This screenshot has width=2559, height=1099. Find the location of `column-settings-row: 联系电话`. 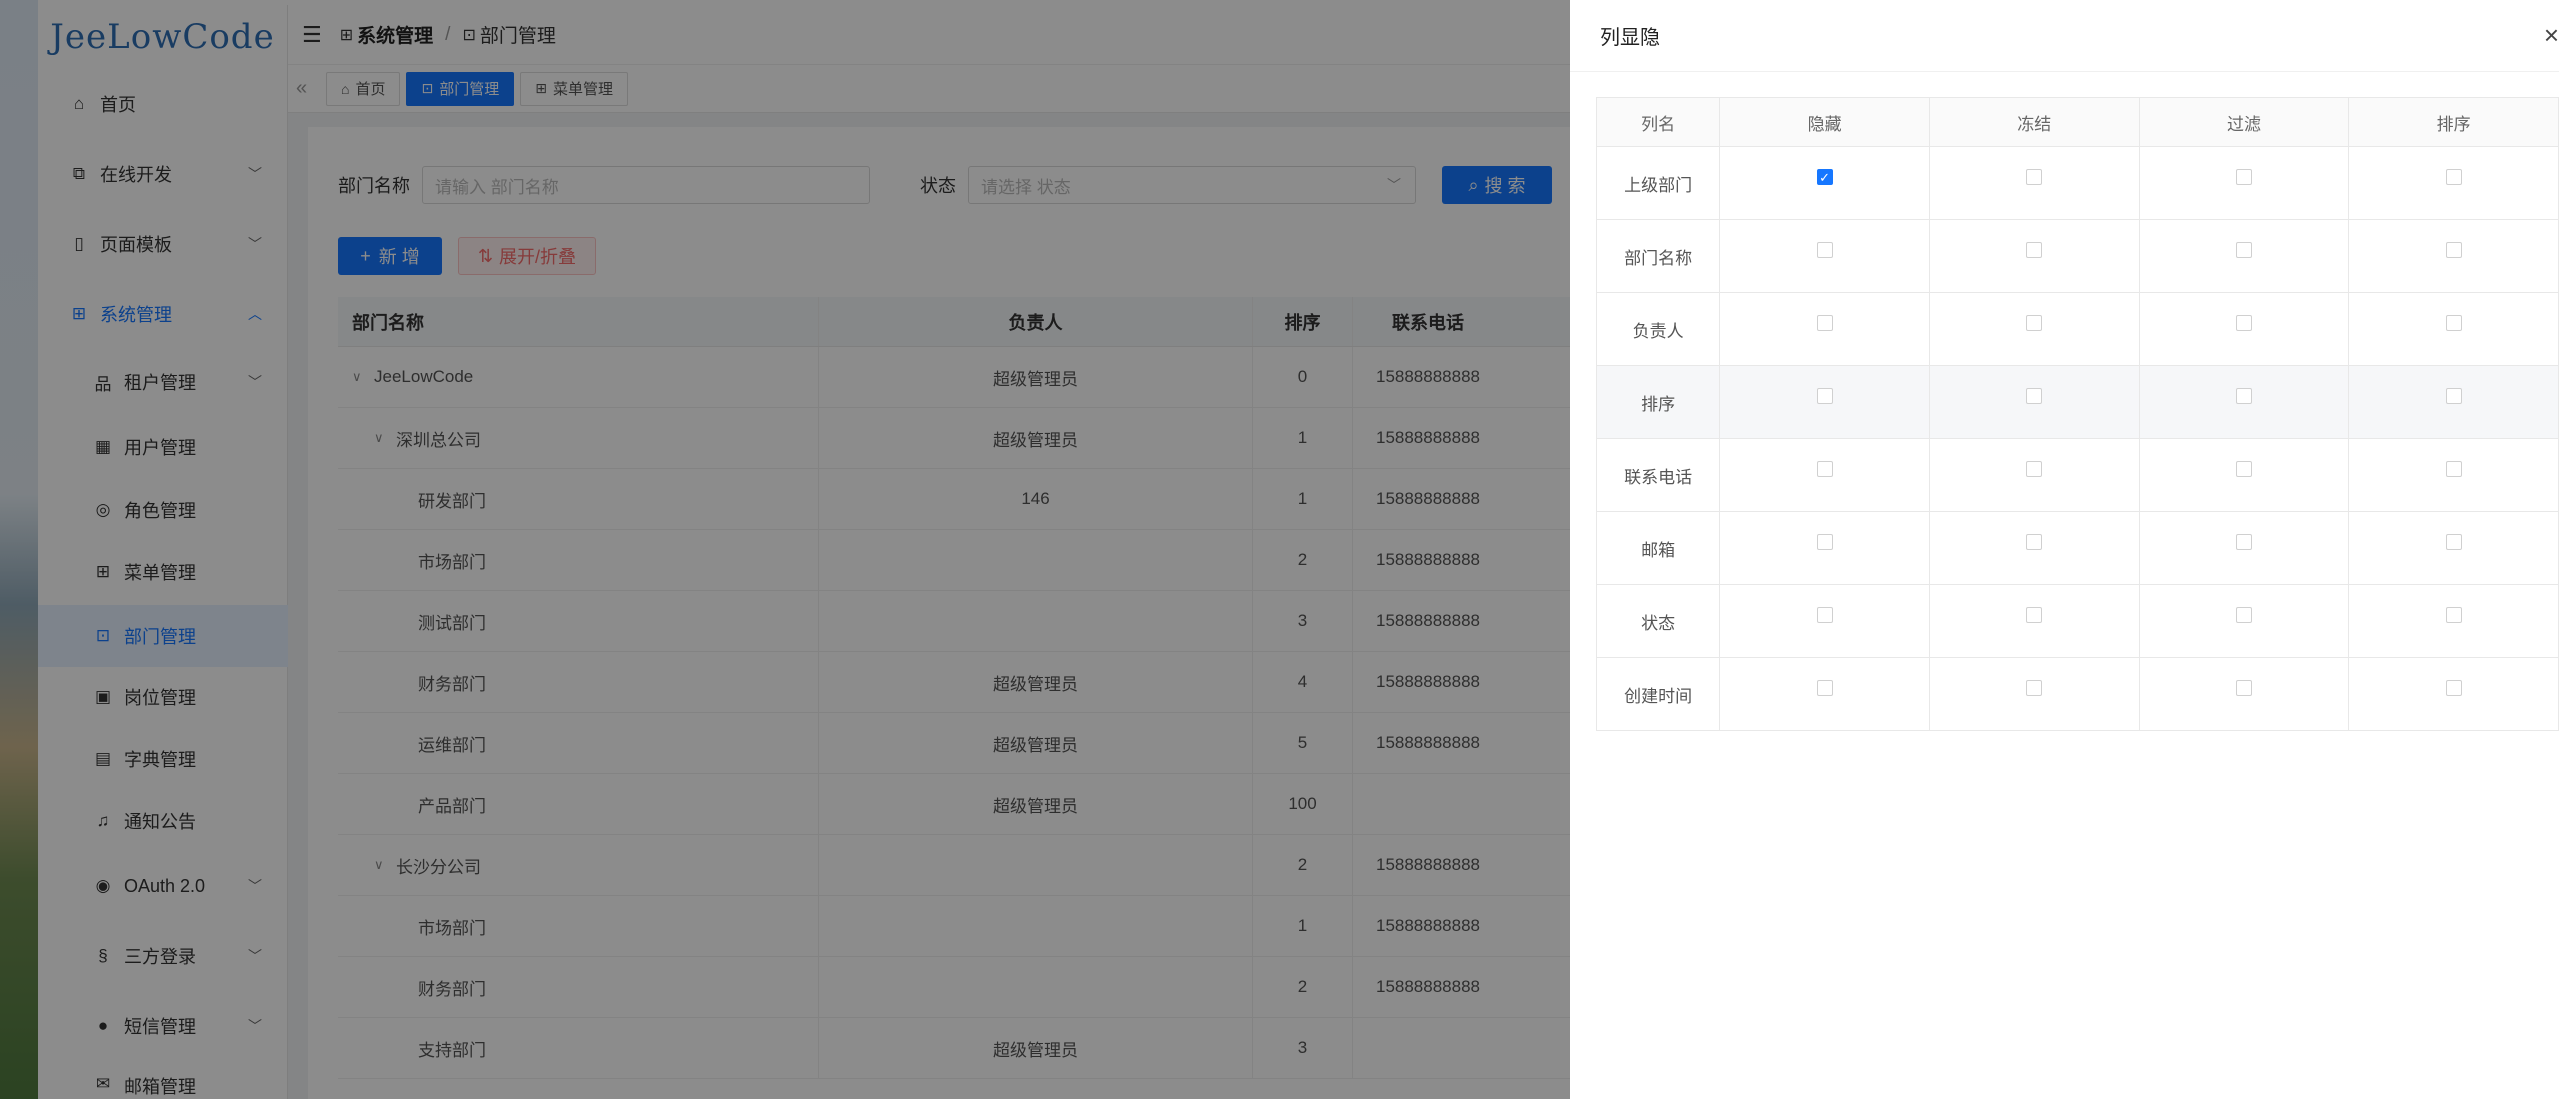

column-settings-row: 联系电话 is located at coordinates (2078, 475).